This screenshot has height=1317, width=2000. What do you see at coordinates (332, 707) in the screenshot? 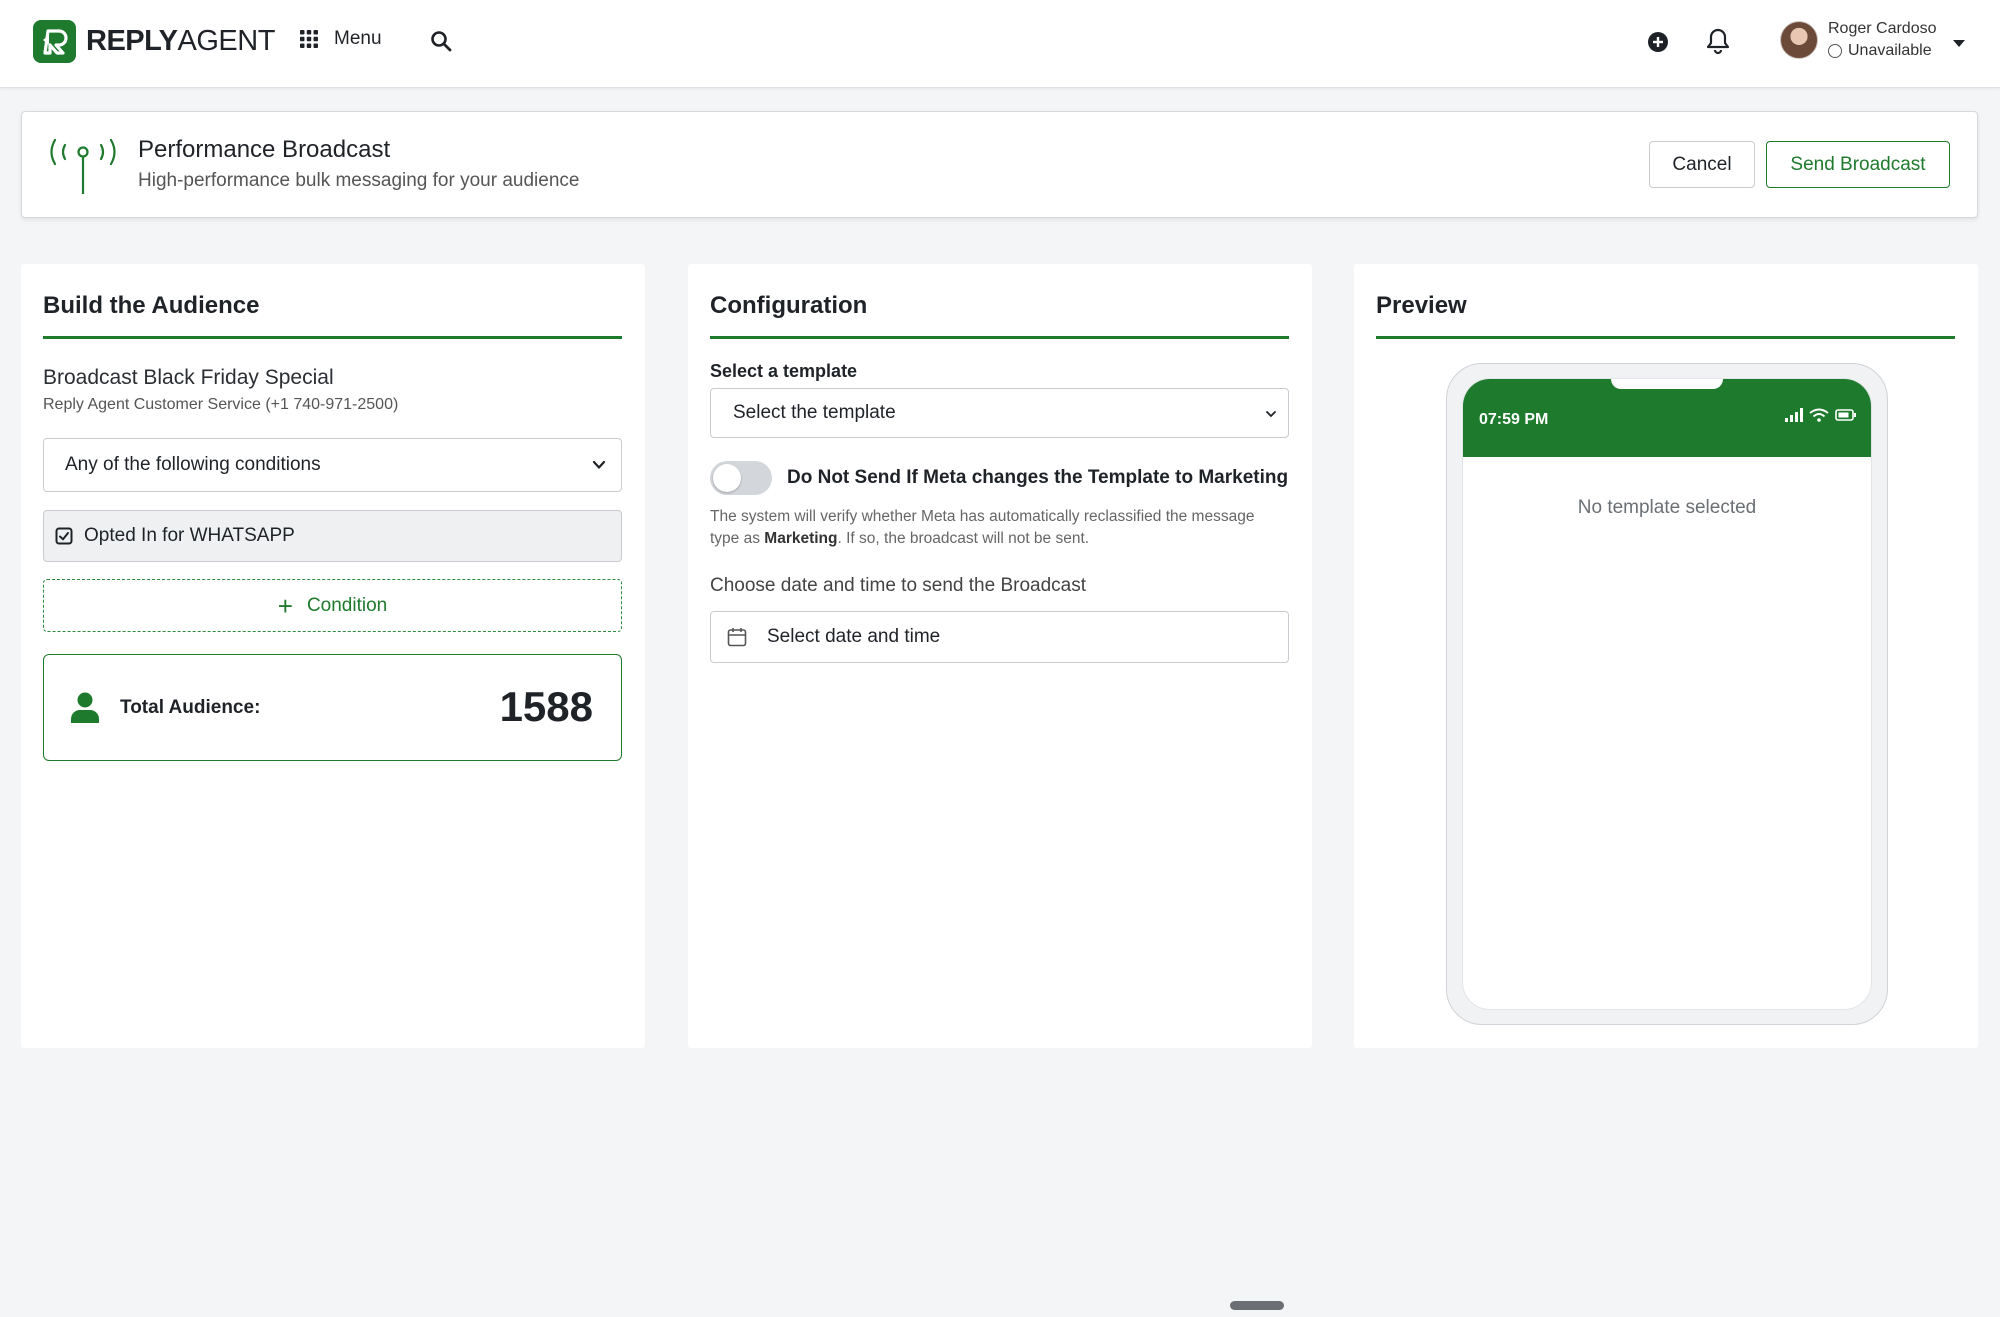
I see `total-audience-card: Total Audience: 1588` at bounding box center [332, 707].